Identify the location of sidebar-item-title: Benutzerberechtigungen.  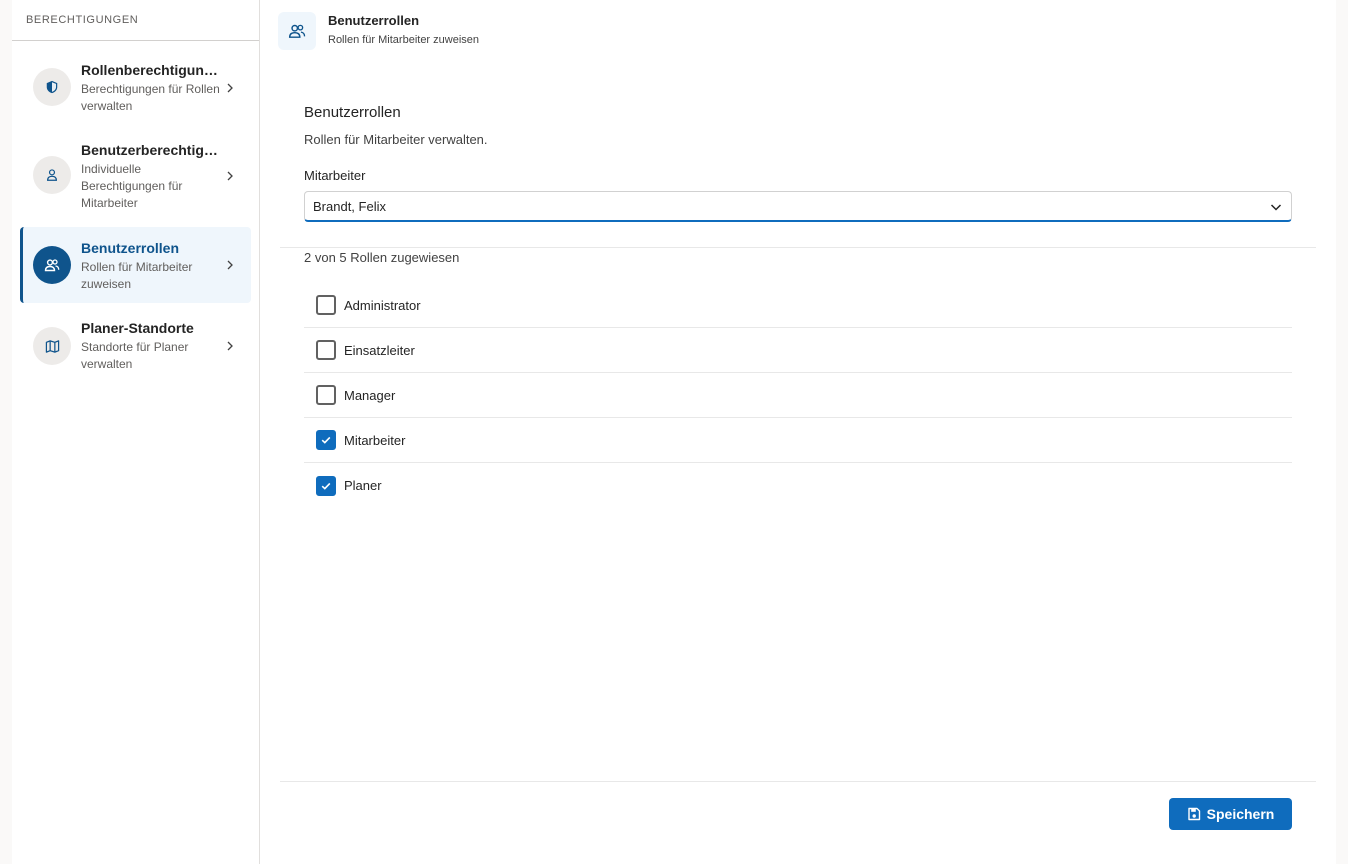
(151, 150).